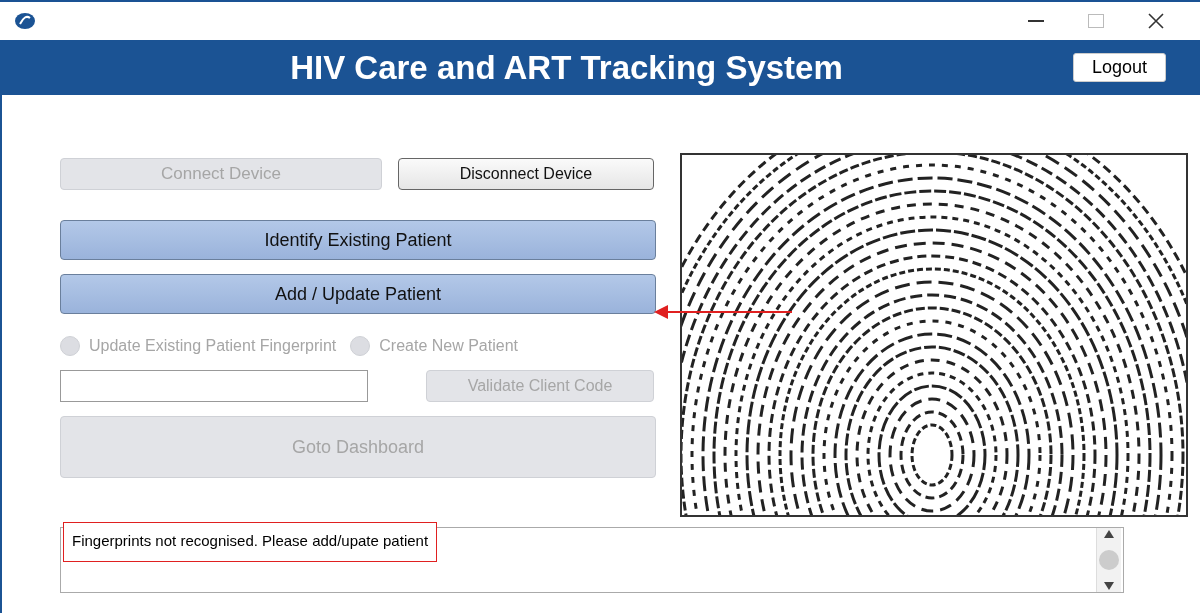 This screenshot has width=1200, height=613. What do you see at coordinates (1096, 21) in the screenshot?
I see `maximize-icon` at bounding box center [1096, 21].